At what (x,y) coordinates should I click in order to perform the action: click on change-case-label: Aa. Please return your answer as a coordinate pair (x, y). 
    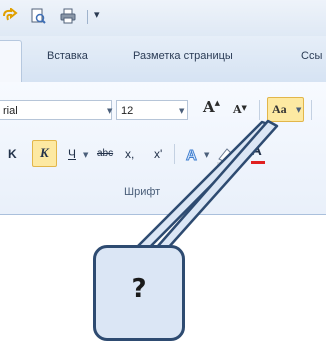
    Looking at the image, I should click on (279, 109).